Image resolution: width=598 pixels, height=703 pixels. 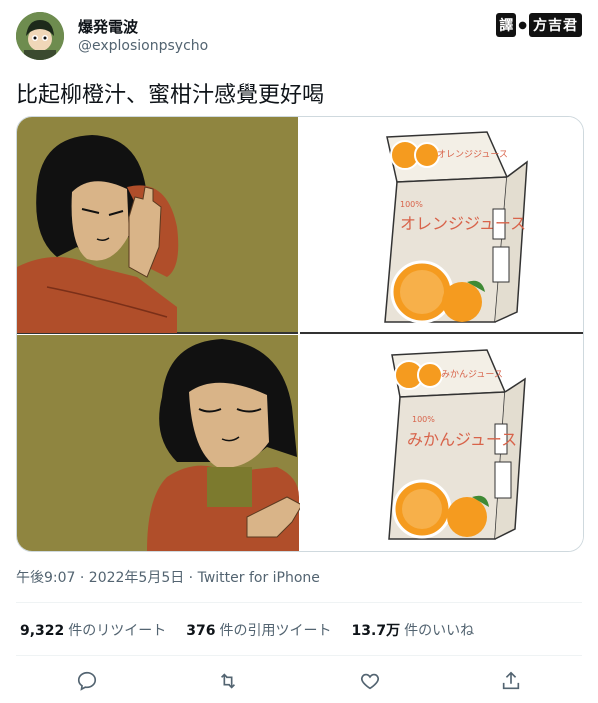 I want to click on reply-button, so click(x=87, y=681).